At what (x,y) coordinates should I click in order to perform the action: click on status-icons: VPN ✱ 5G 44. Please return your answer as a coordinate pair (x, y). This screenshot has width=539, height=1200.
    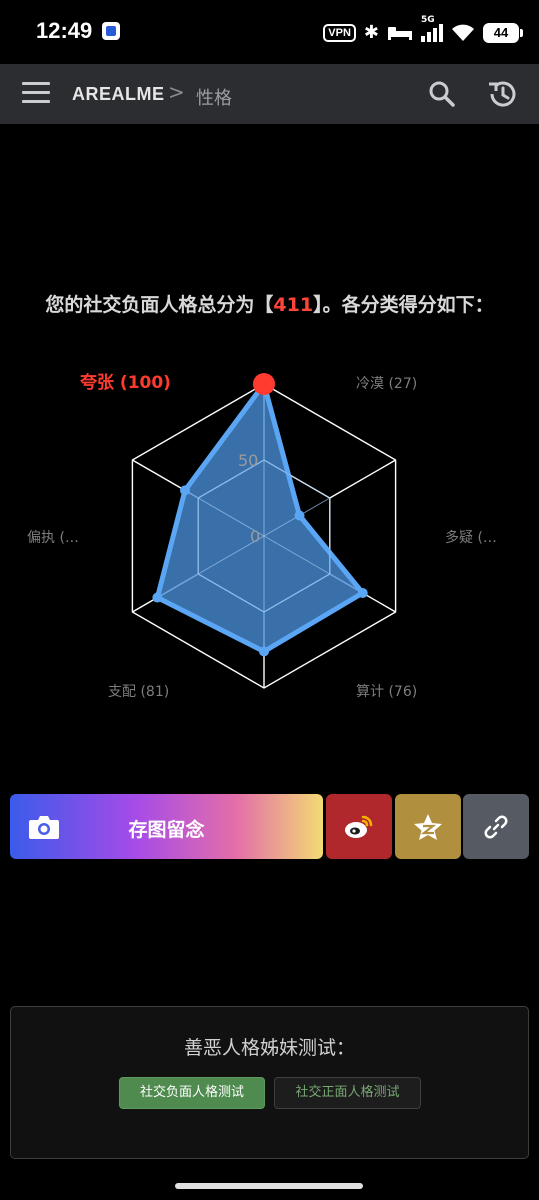
    Looking at the image, I should click on (423, 30).